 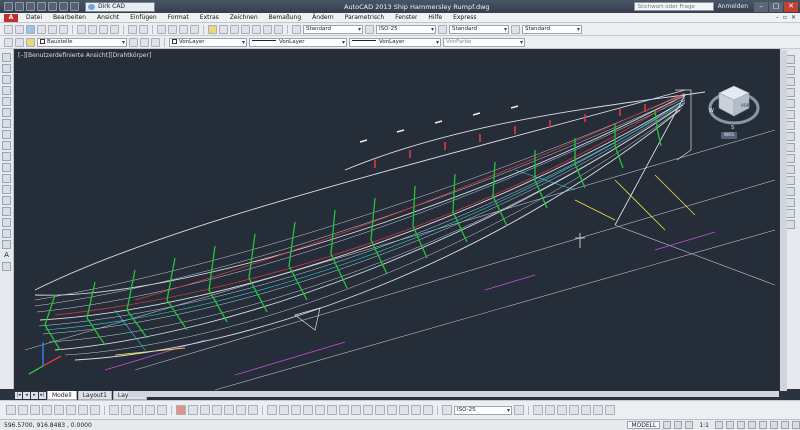 I want to click on trim-icon, so click(x=790, y=158).